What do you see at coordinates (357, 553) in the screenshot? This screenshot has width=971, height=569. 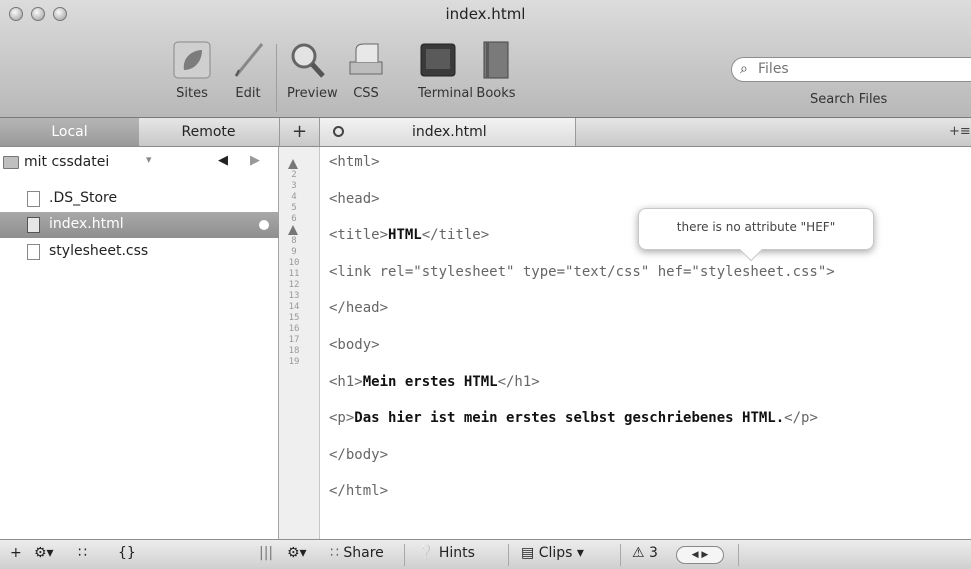 I see `share-button: ∷ Share` at bounding box center [357, 553].